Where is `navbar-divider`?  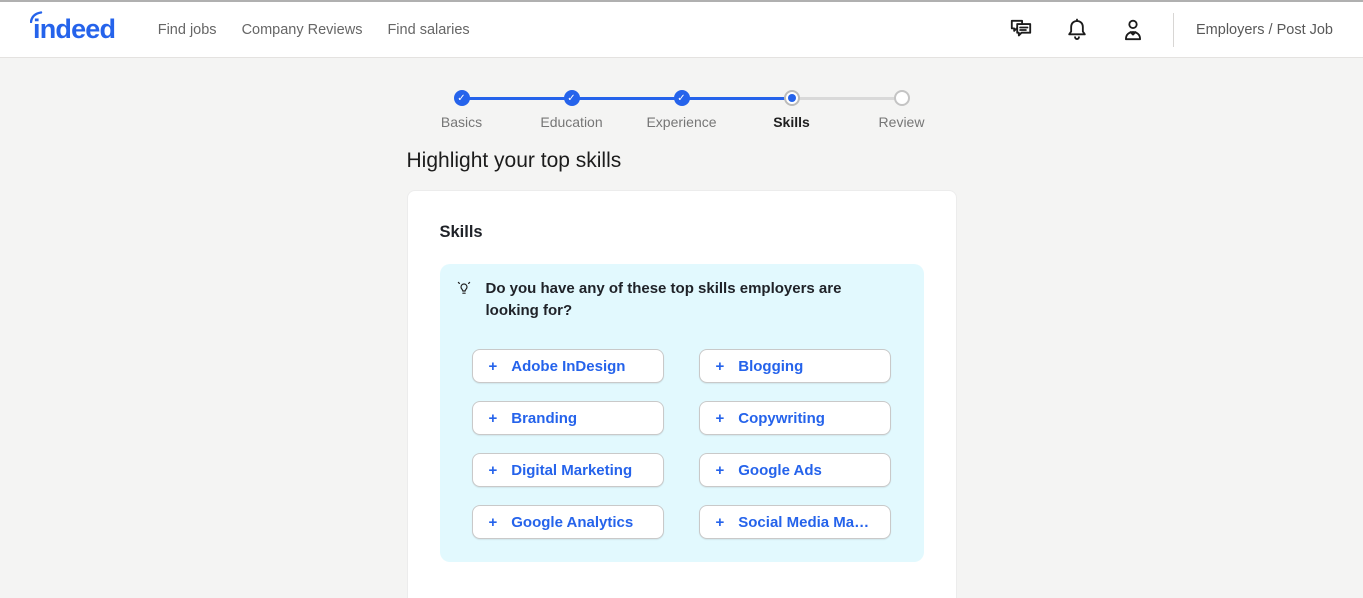 navbar-divider is located at coordinates (1173, 29).